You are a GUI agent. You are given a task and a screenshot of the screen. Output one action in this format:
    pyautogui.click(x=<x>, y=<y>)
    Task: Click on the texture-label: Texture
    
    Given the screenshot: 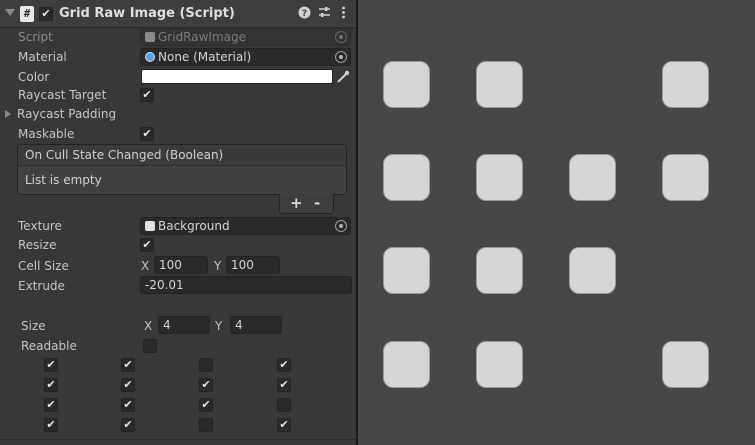 What is the action you would take?
    pyautogui.click(x=40, y=226)
    